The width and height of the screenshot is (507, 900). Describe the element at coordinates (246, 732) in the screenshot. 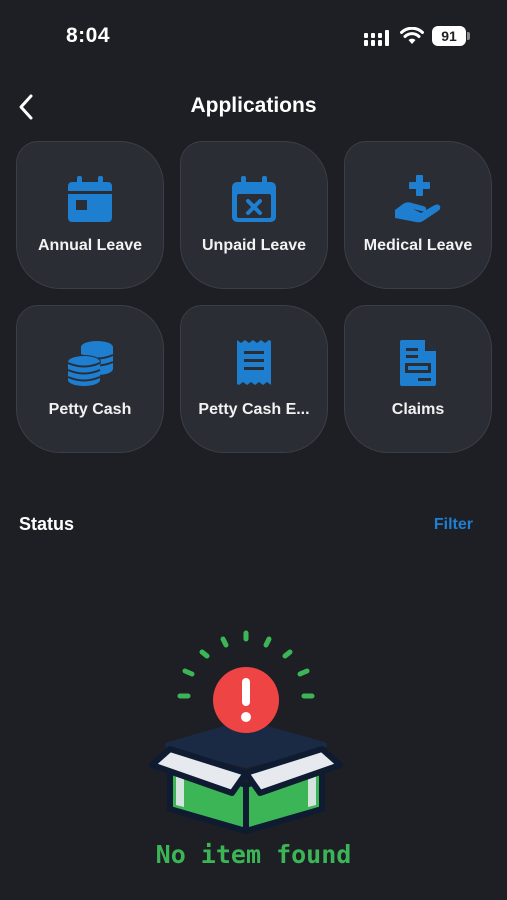

I see `empty-box-illustration` at that location.